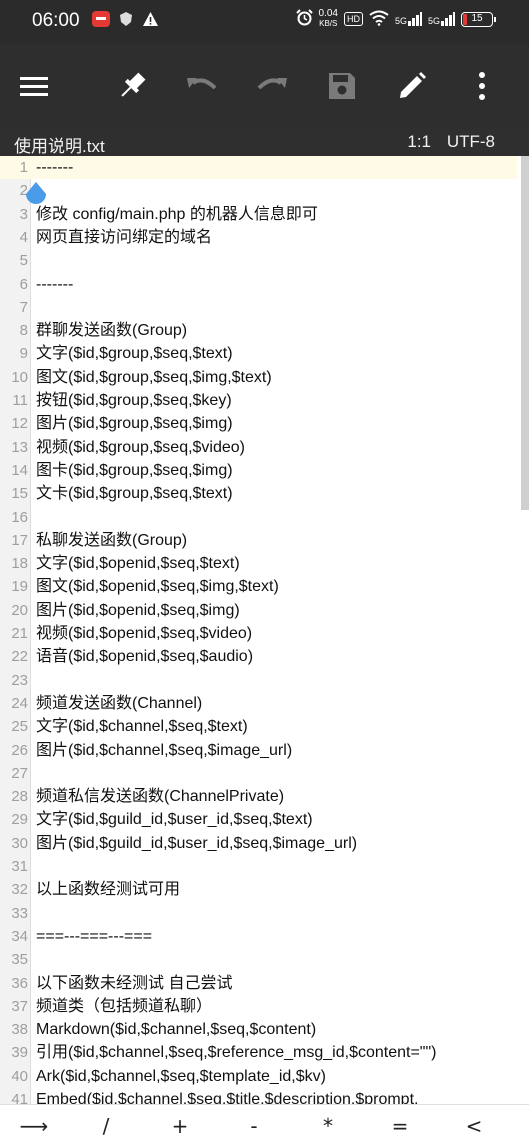 The width and height of the screenshot is (529, 1144). What do you see at coordinates (304, 19) in the screenshot?
I see `alarm-icon` at bounding box center [304, 19].